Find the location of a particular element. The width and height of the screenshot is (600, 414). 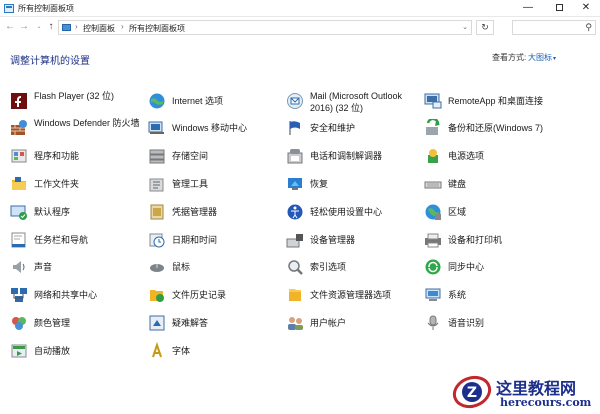

control-panel-item: 日期和时间 is located at coordinates (216, 241).